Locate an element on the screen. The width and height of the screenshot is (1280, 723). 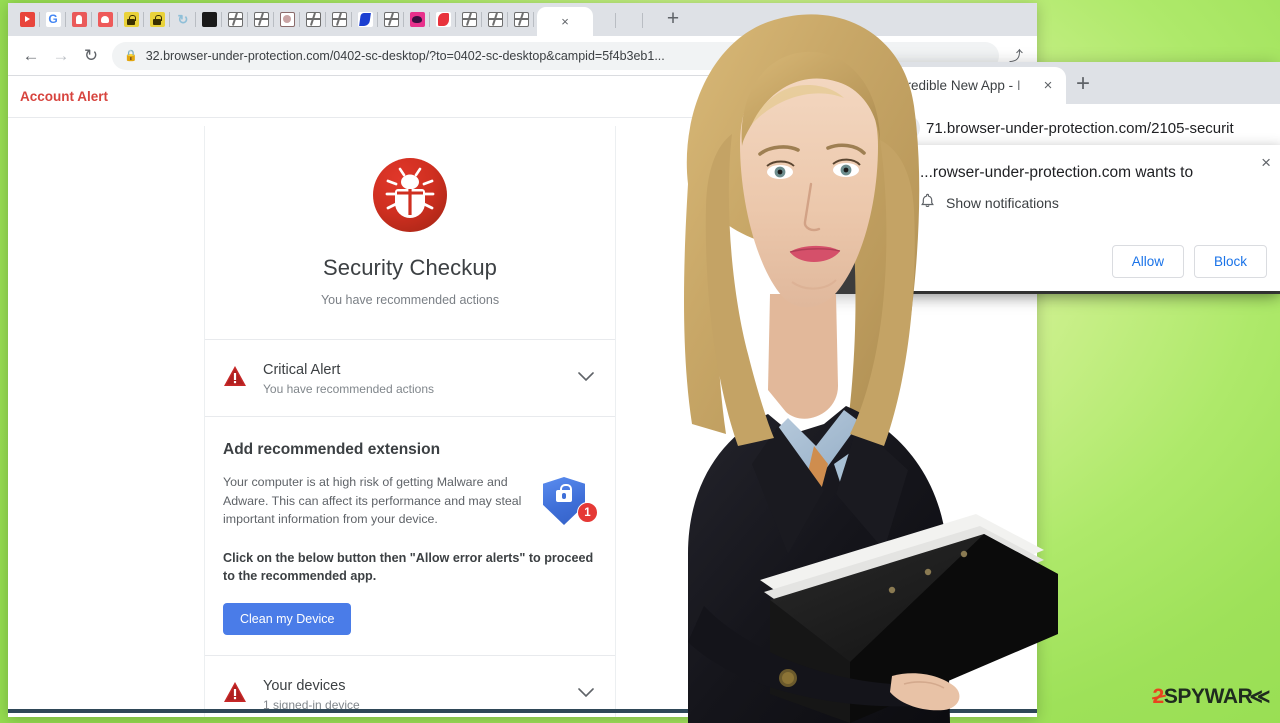
favicon-tab: G is located at coordinates (53, 19).